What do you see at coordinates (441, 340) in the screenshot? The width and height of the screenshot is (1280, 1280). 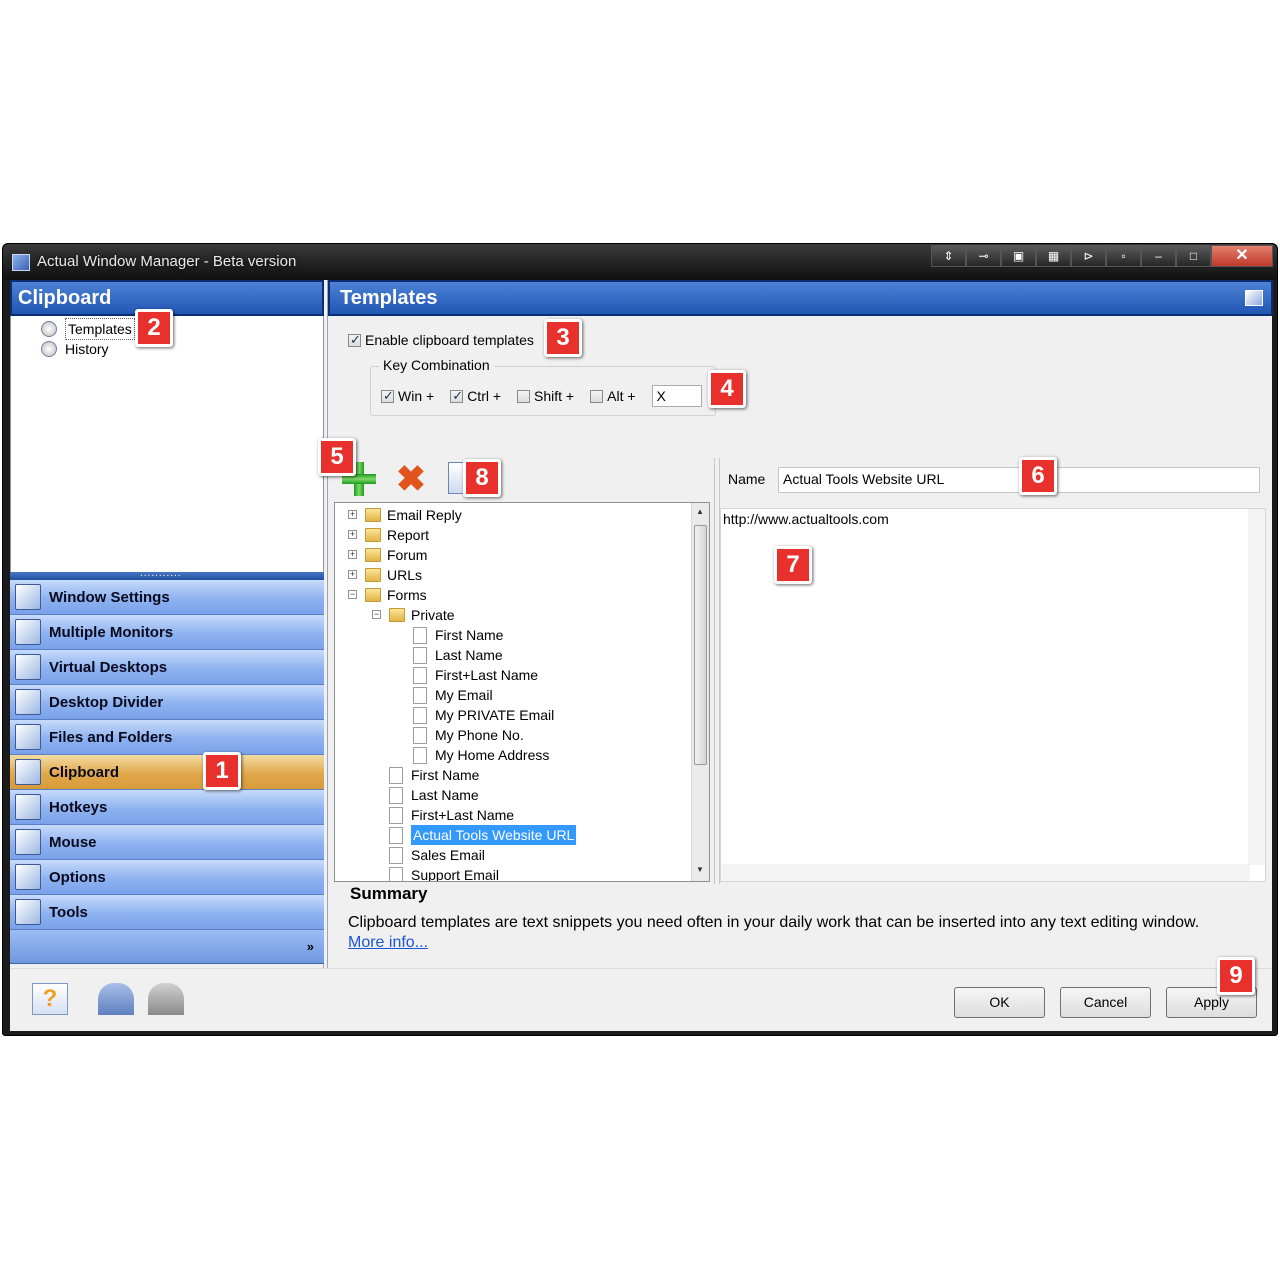 I see `enable-templates-checkbox: Enable clipboard templates` at bounding box center [441, 340].